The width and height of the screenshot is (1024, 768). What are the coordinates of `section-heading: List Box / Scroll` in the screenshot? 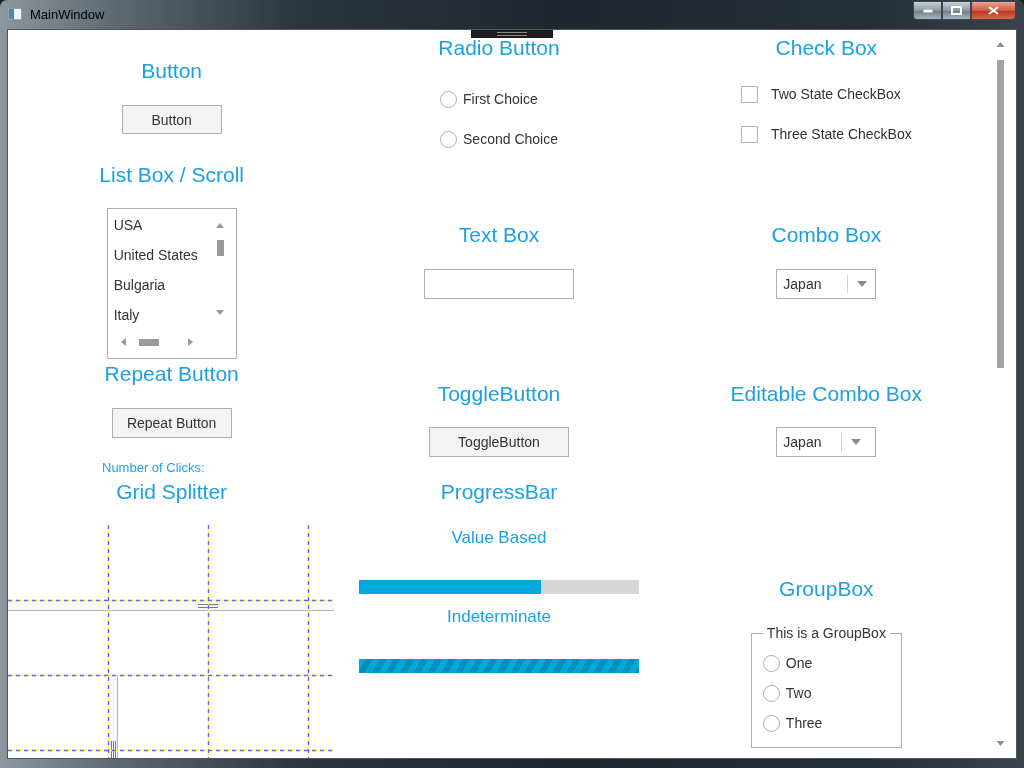 It's located at (171, 175).